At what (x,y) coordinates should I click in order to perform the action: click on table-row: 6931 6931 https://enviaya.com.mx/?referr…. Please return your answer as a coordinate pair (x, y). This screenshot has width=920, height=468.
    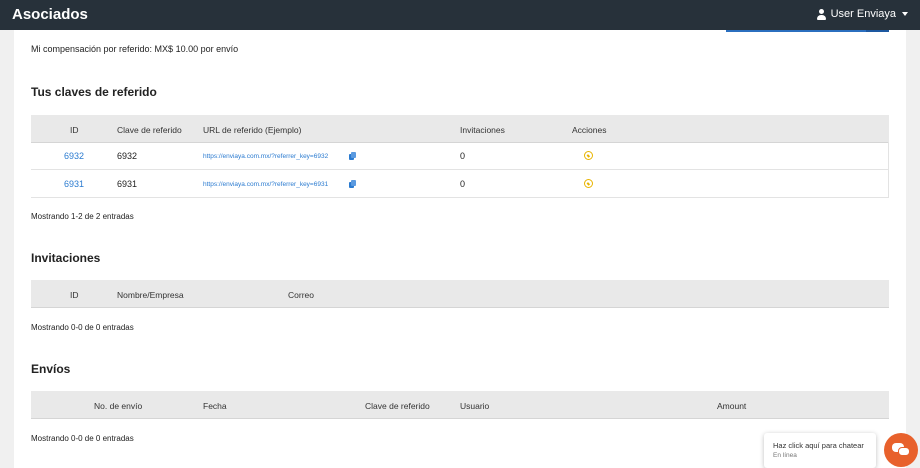
    Looking at the image, I should click on (460, 184).